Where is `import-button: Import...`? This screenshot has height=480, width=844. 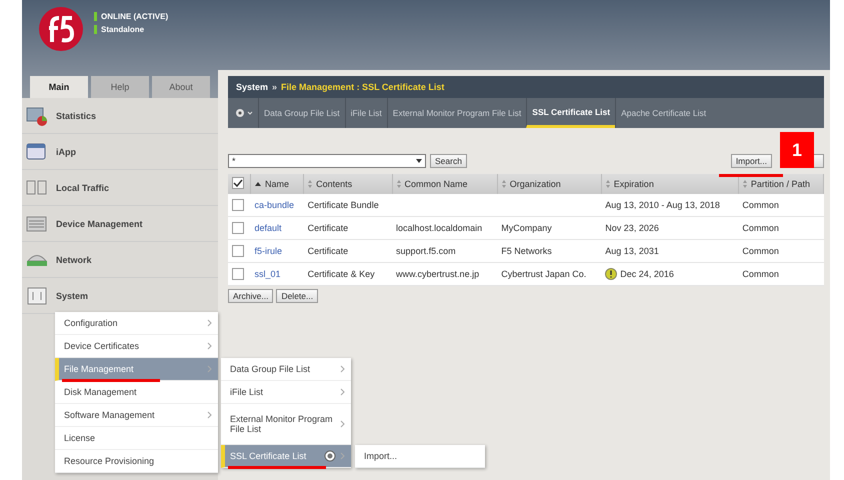
import-button: Import... is located at coordinates (751, 161).